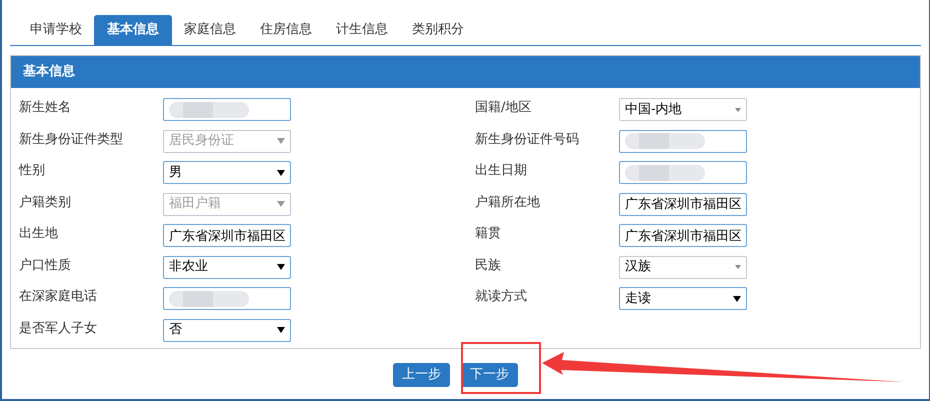 This screenshot has width=930, height=401. I want to click on field-label: 性别, so click(32, 171).